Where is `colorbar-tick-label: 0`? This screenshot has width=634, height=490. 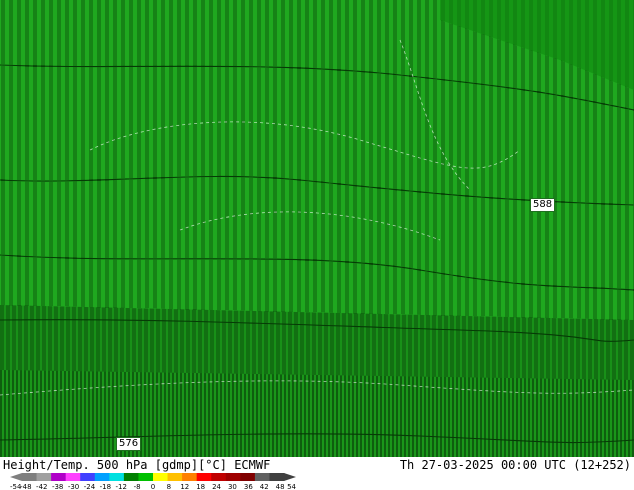
colorbar-tick-label: 0 is located at coordinates (153, 486).